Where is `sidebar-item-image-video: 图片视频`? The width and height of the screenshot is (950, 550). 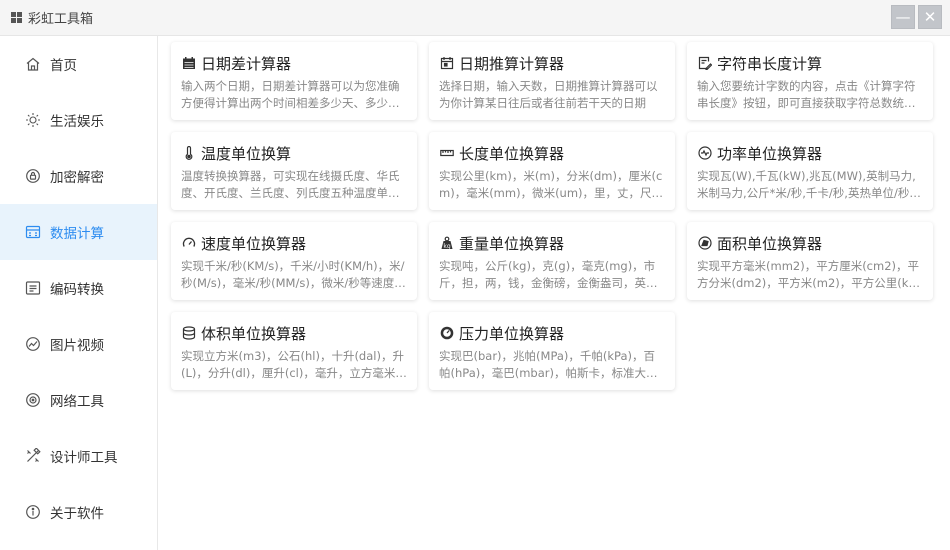
sidebar-item-image-video: 图片视频 is located at coordinates (78, 344).